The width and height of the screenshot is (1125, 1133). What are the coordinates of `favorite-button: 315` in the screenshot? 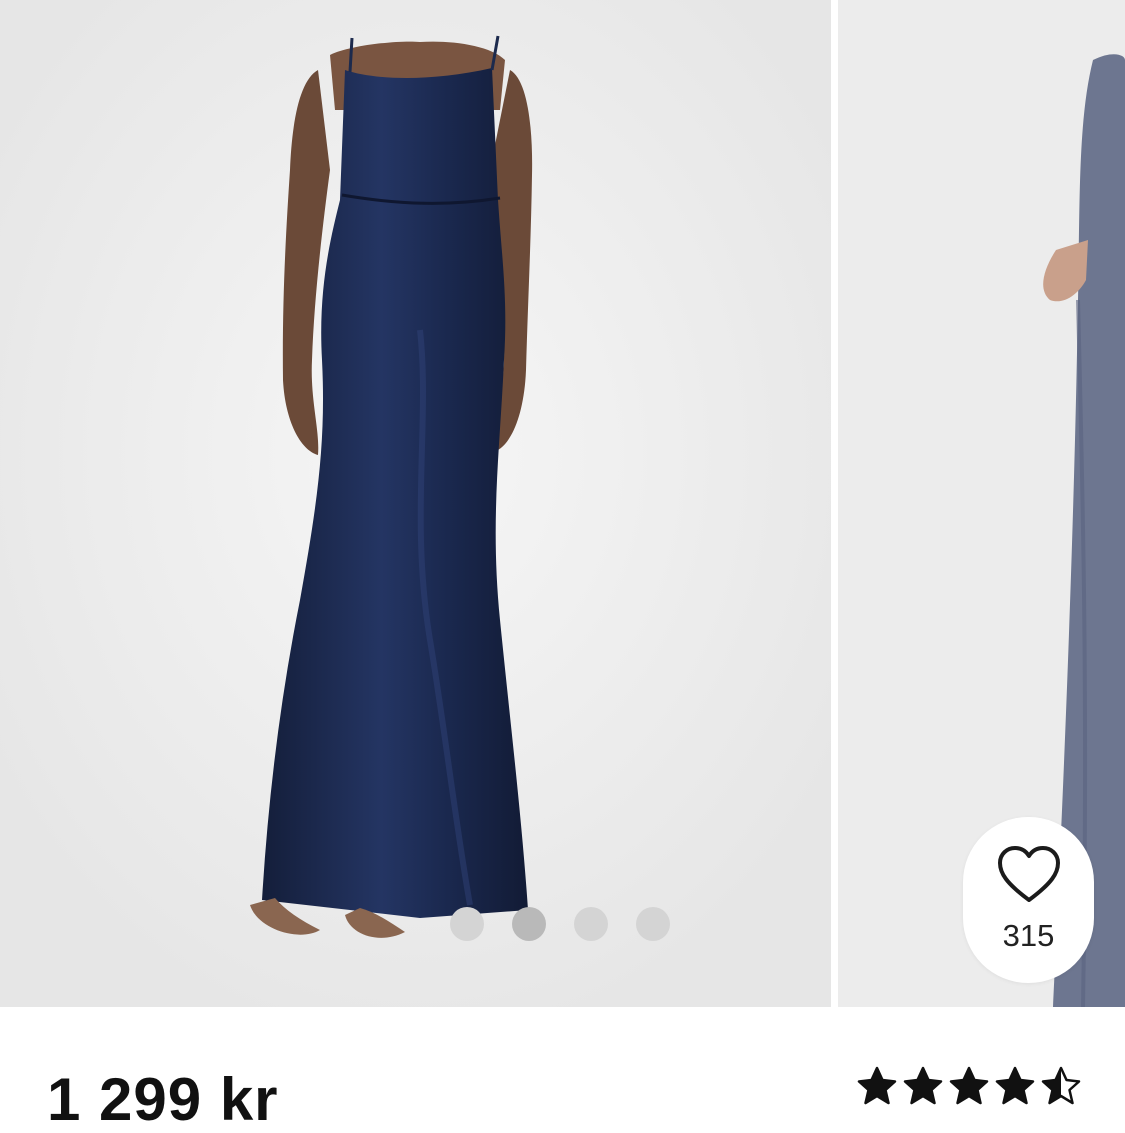 It's located at (1028, 900).